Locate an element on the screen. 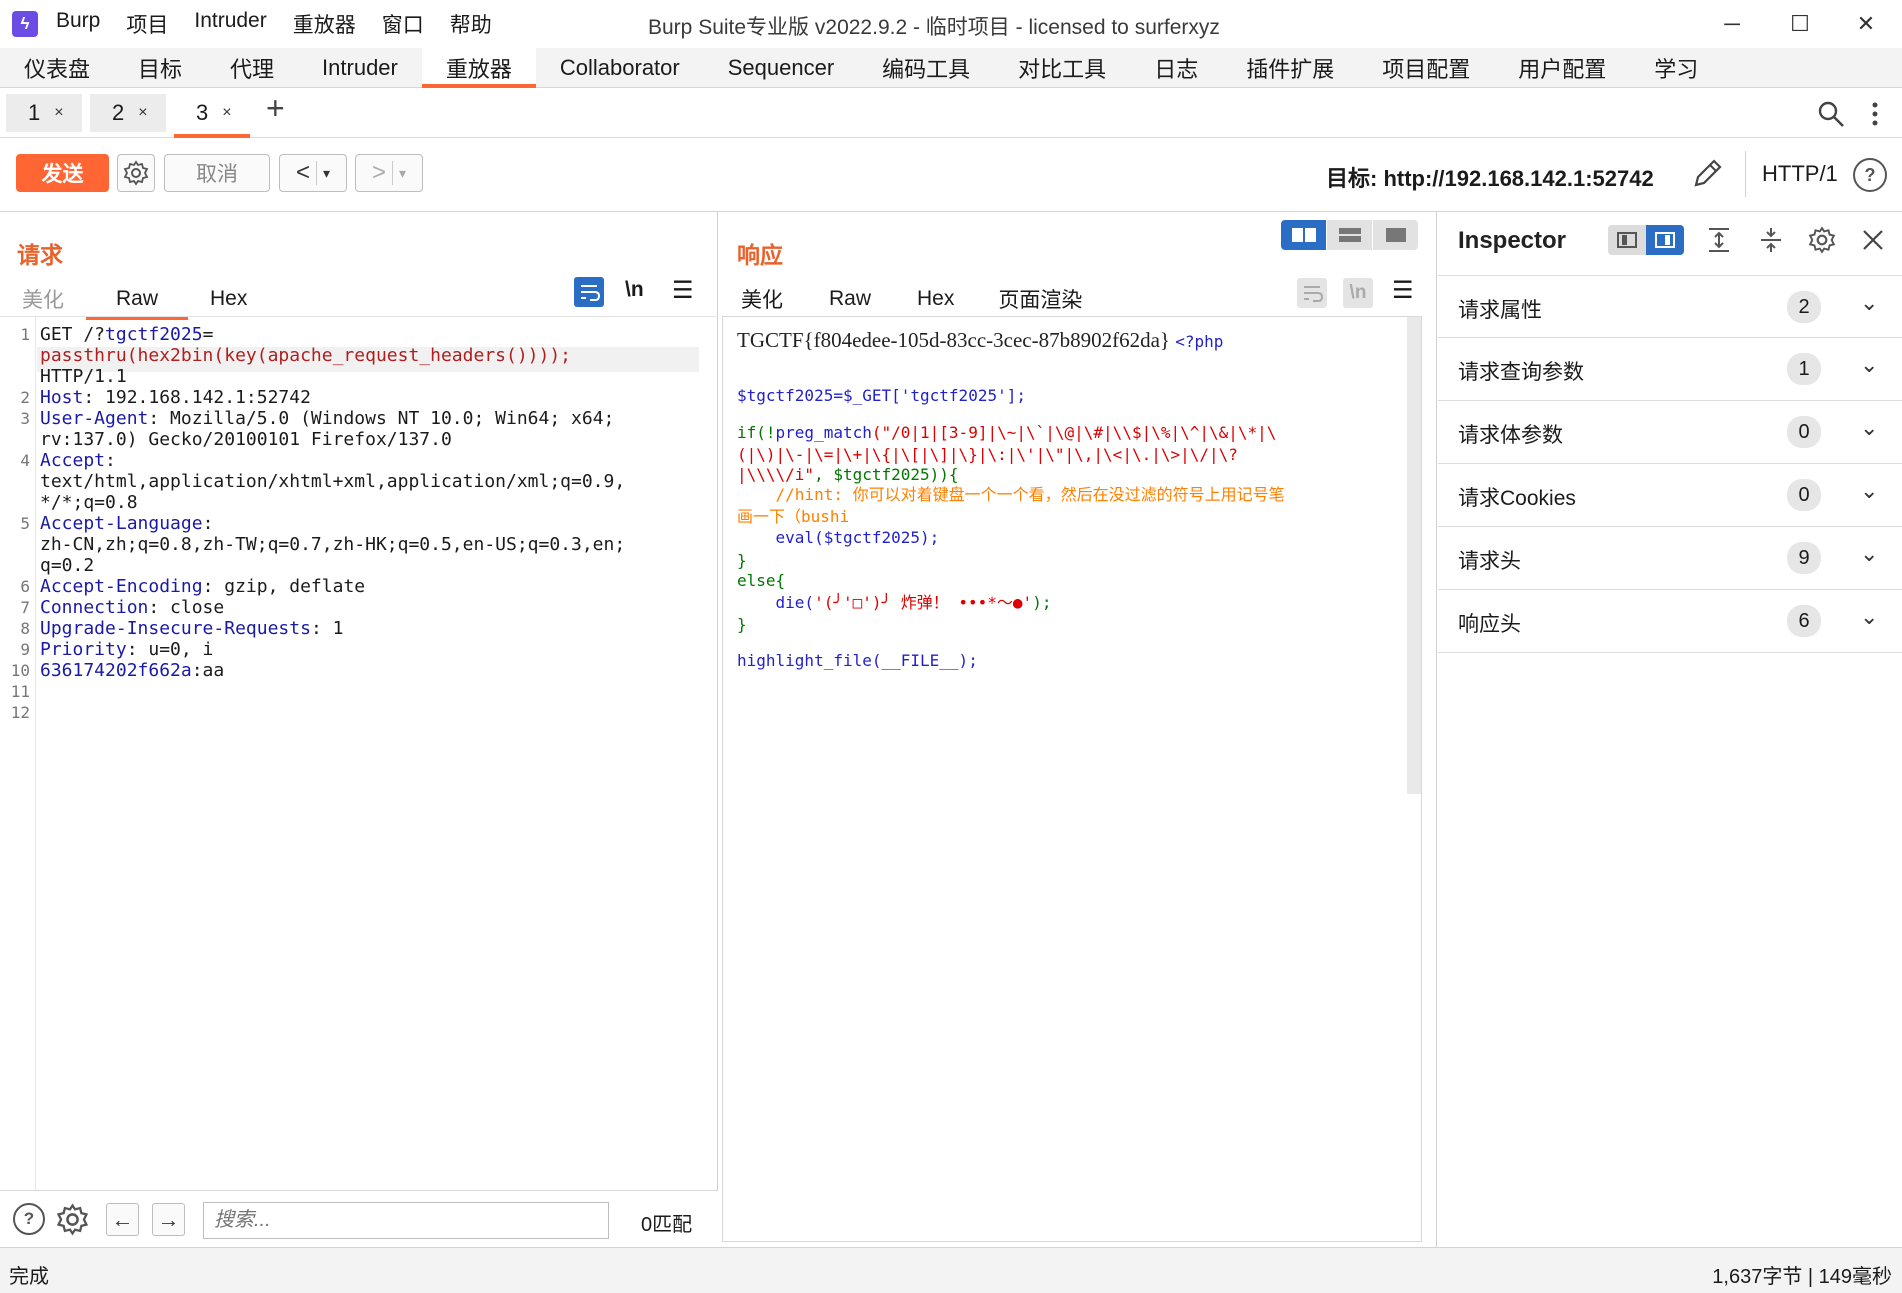 This screenshot has width=1902, height=1293. tab-collaborator: Collaborator is located at coordinates (620, 68).